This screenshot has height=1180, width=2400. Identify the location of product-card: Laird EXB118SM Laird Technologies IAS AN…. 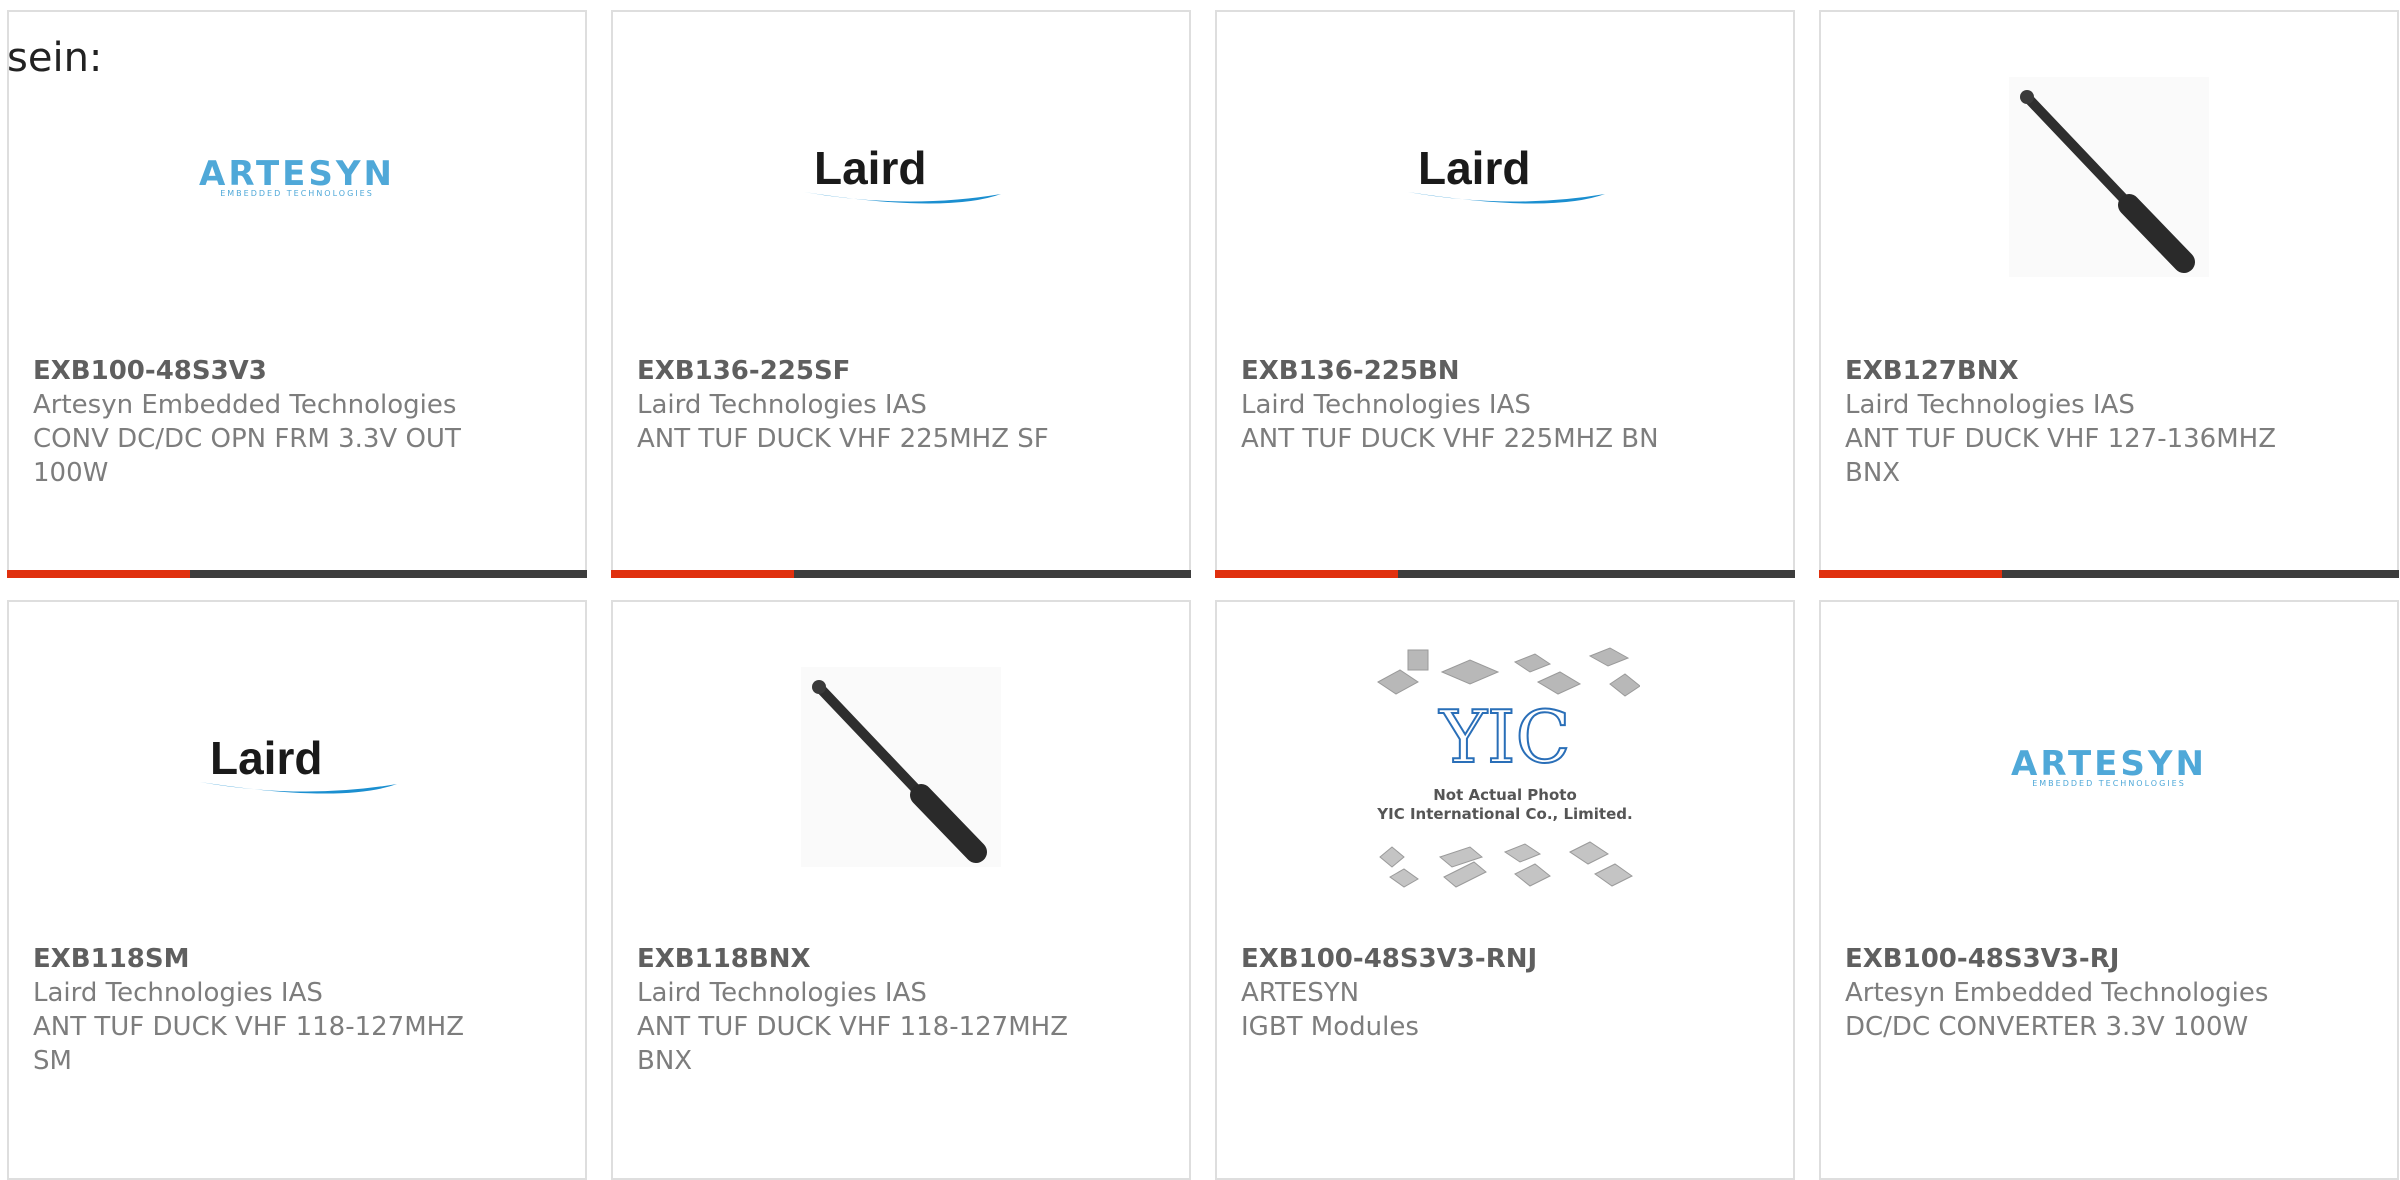
(297, 890).